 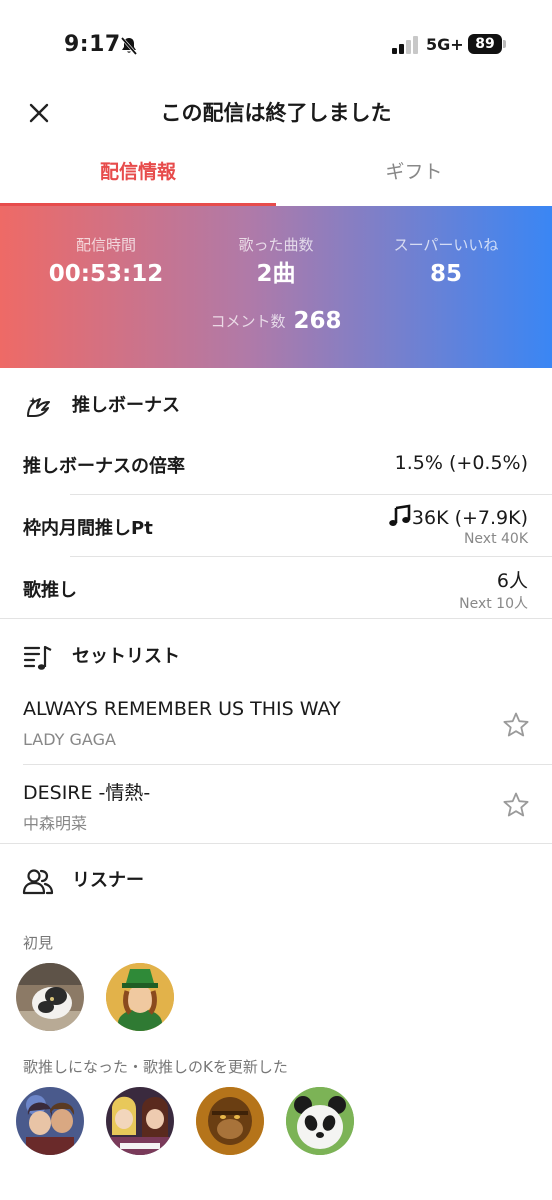 I want to click on setlist-header: セットリスト, so click(x=276, y=657).